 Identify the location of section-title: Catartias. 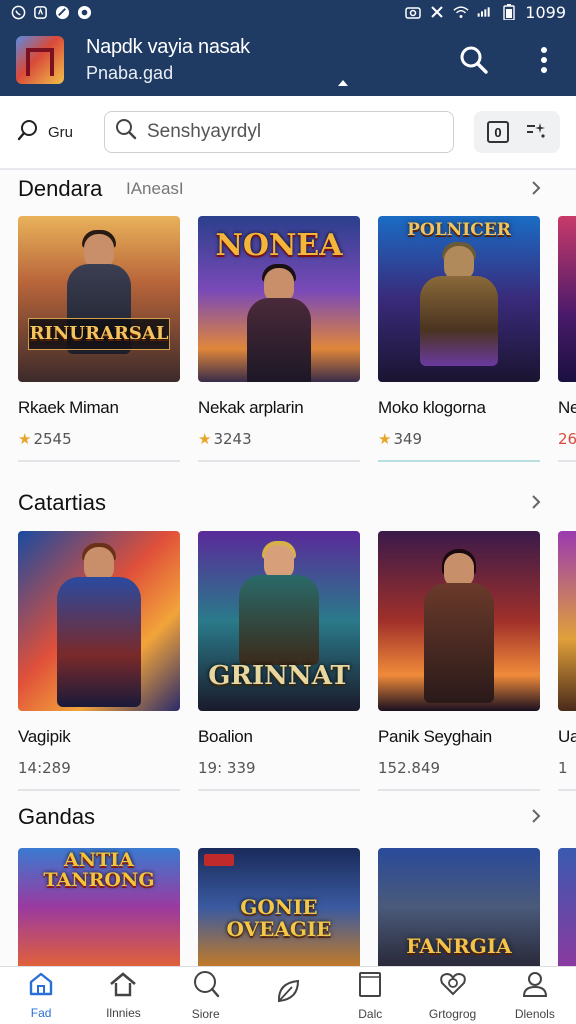
(62, 502).